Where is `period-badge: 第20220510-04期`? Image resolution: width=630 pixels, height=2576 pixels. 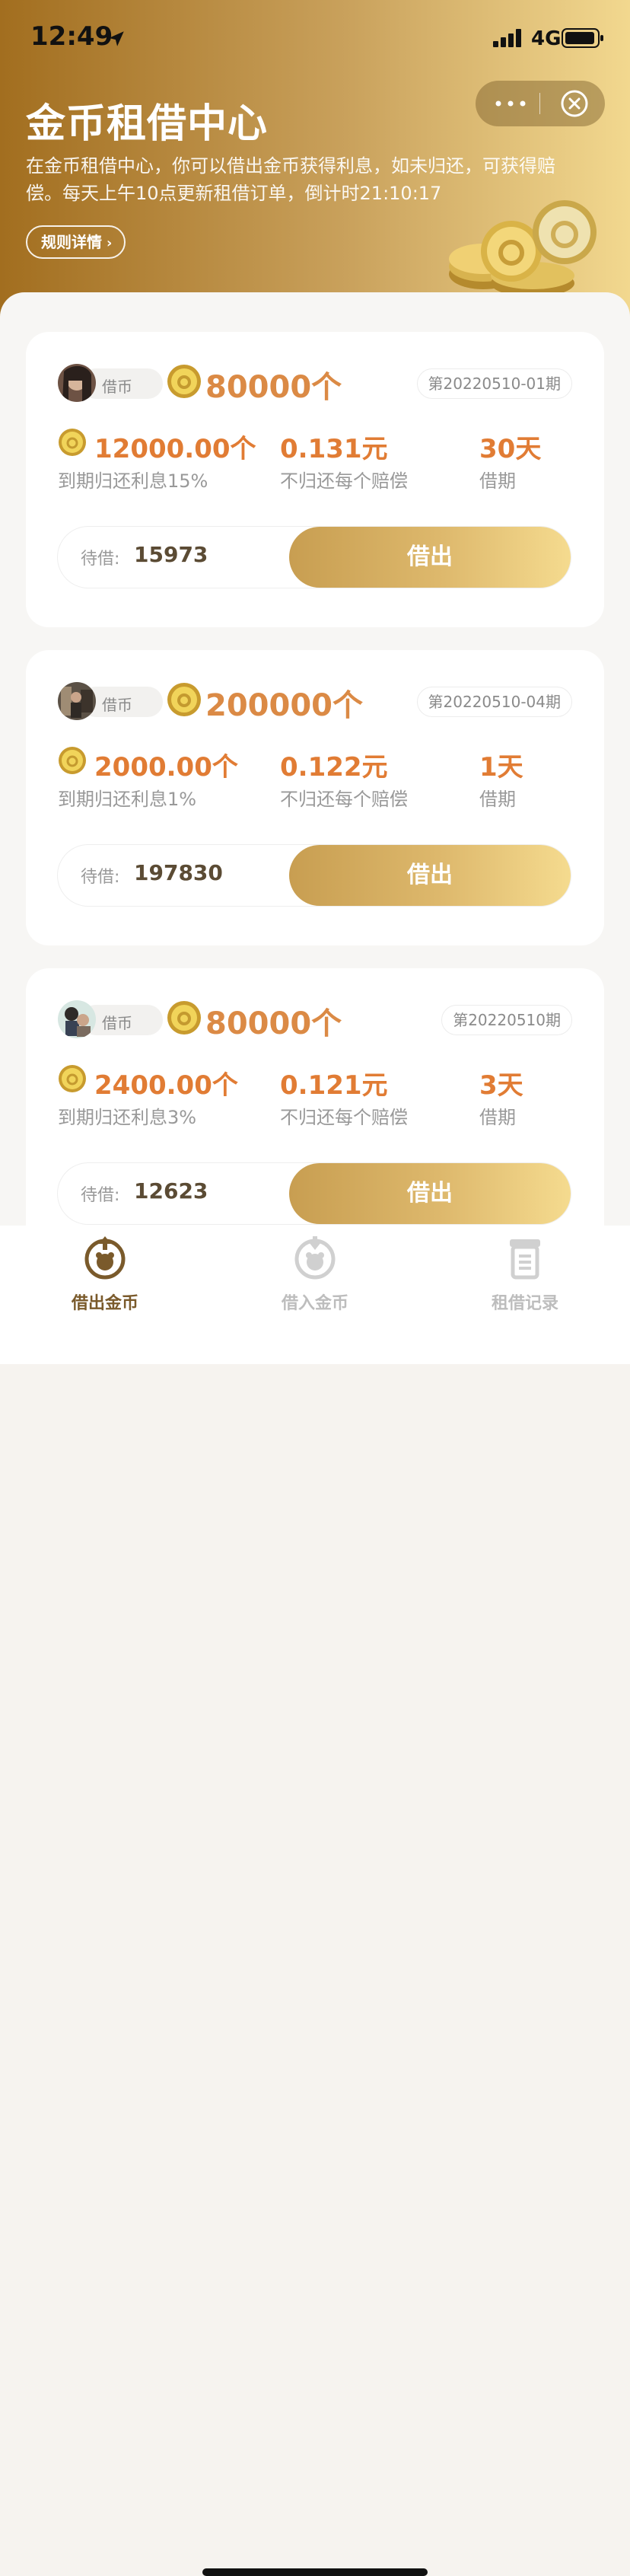
period-badge: 第20220510-04期 is located at coordinates (494, 702).